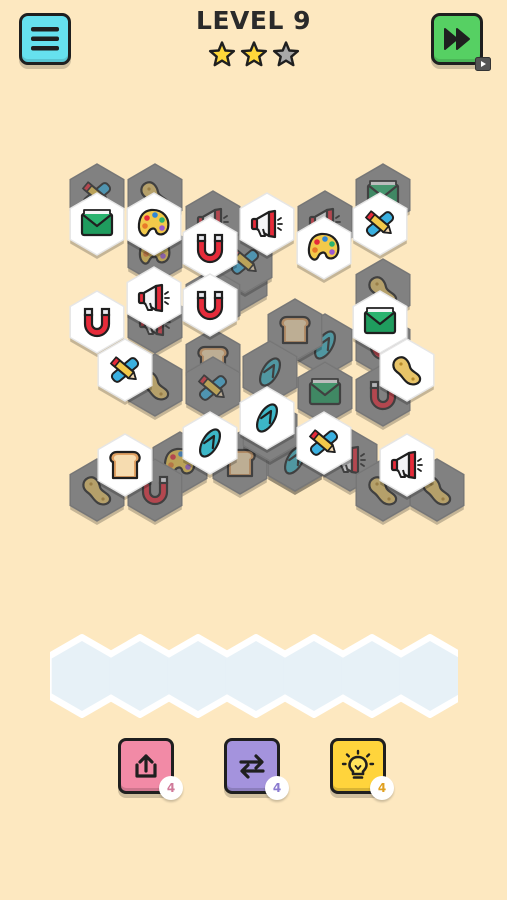  Describe the element at coordinates (146, 766) in the screenshot. I see `undo-arrow-icon` at that location.